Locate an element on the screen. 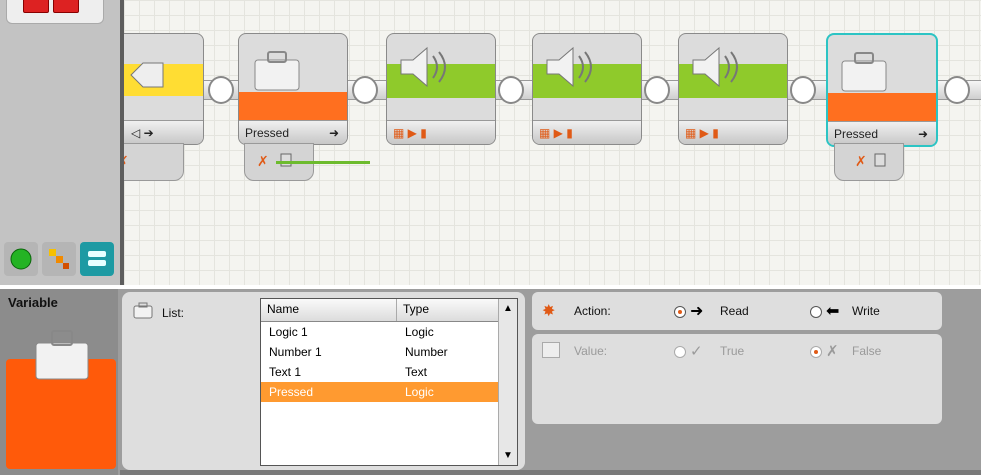 This screenshot has height=475, width=981. data-wire is located at coordinates (323, 162).